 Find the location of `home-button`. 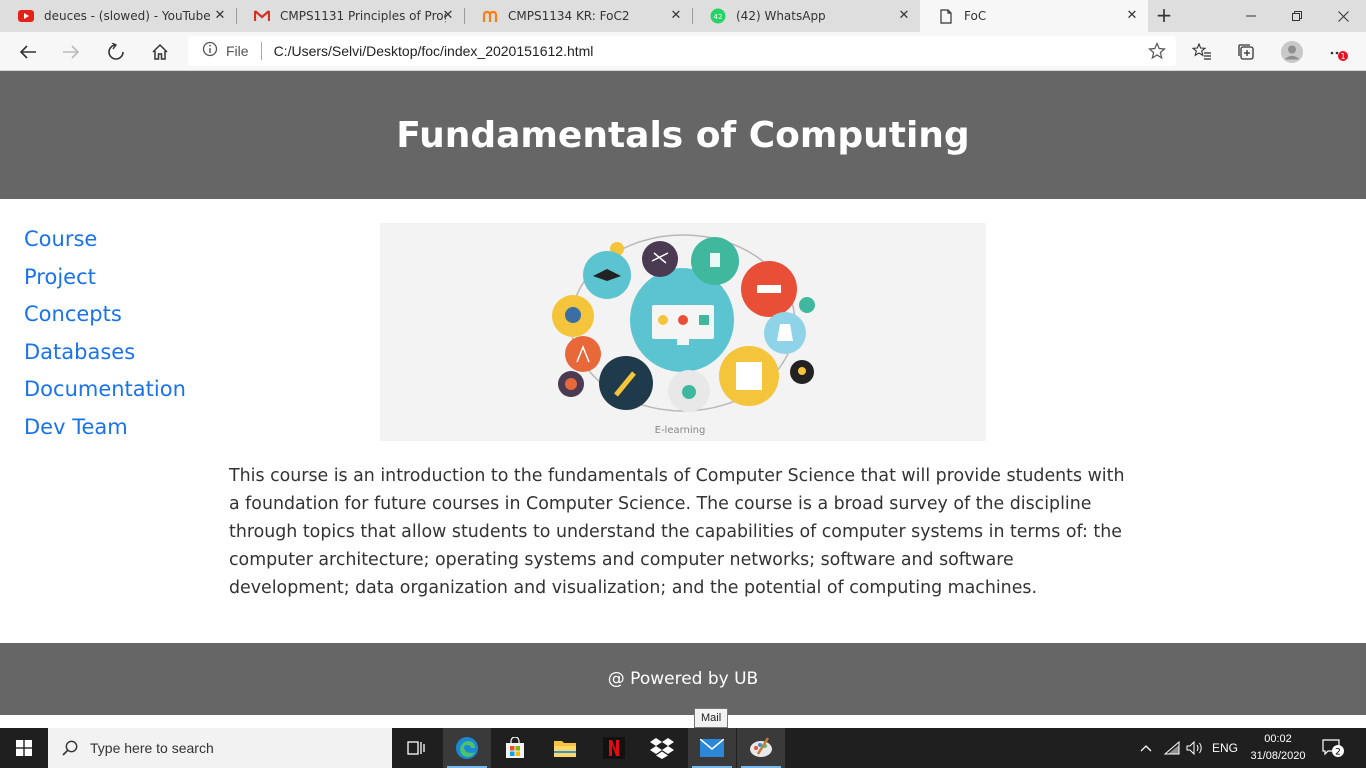

home-button is located at coordinates (160, 52).